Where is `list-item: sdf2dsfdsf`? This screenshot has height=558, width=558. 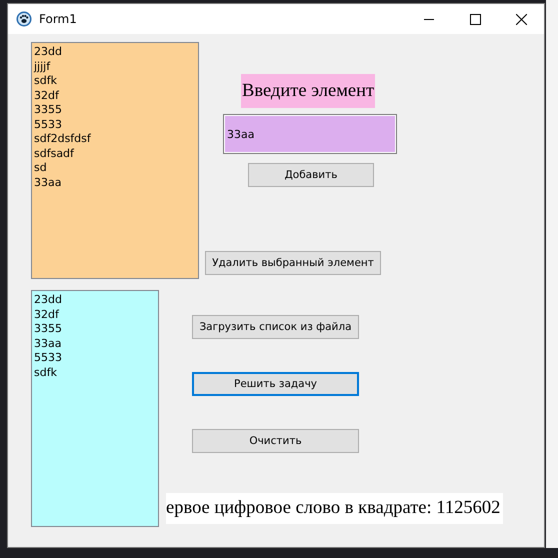
list-item: sdf2dsfdsf is located at coordinates (115, 139).